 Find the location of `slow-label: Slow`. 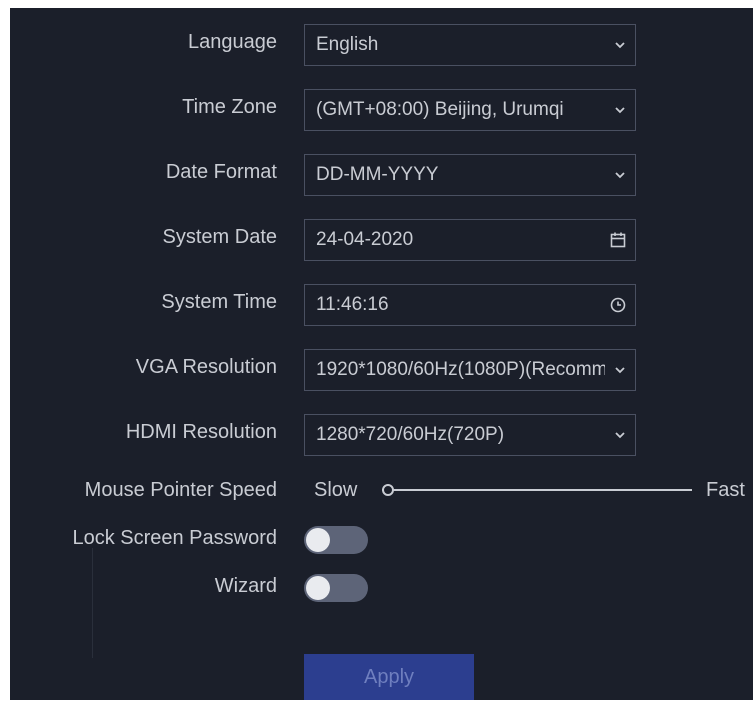

slow-label: Slow is located at coordinates (336, 490).